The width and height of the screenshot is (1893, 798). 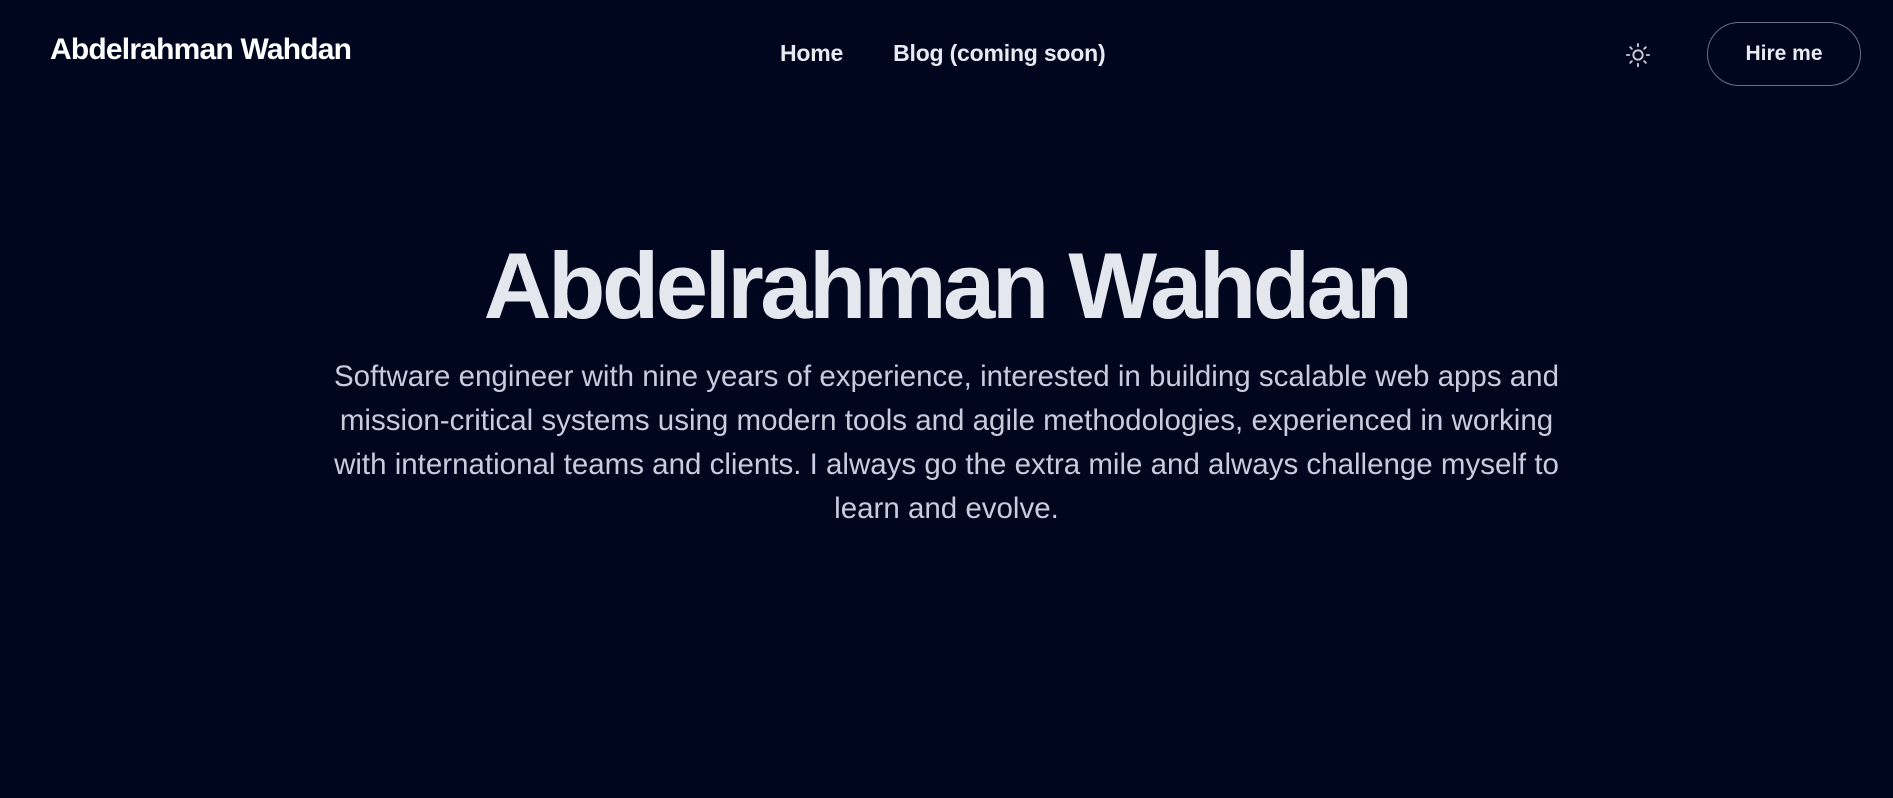 I want to click on hire-me-button: Hire me, so click(x=1784, y=54).